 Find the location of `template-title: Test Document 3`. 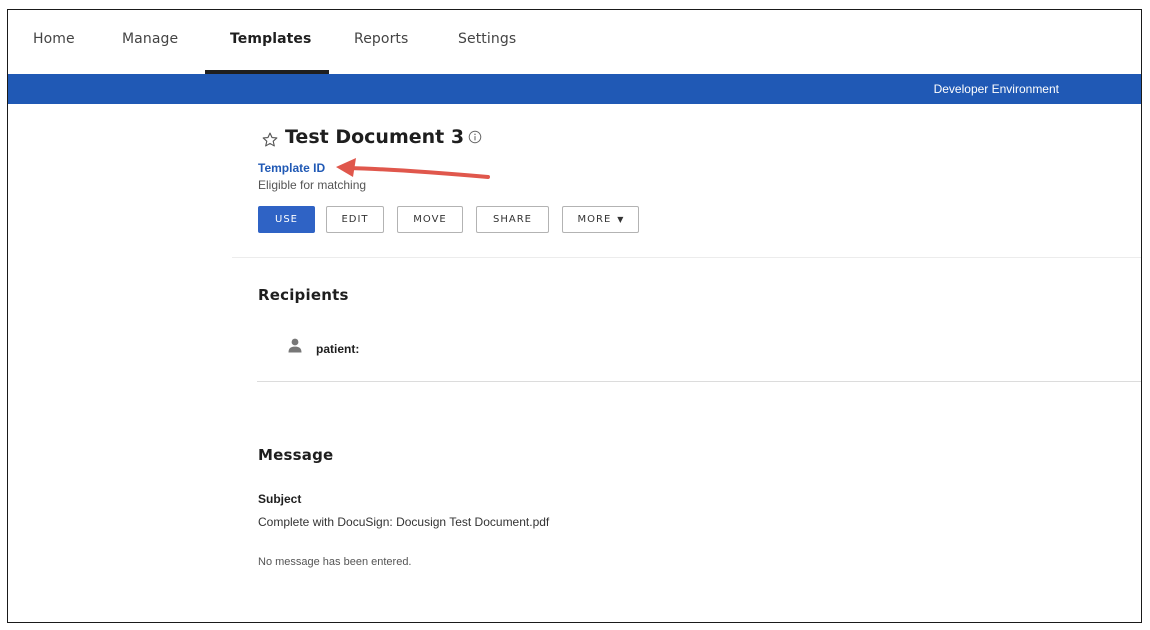

template-title: Test Document 3 is located at coordinates (375, 137).